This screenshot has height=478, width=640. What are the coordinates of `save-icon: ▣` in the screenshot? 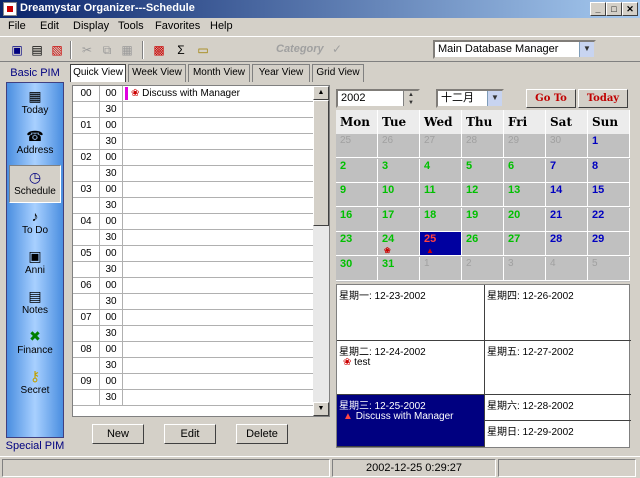 It's located at (17, 50).